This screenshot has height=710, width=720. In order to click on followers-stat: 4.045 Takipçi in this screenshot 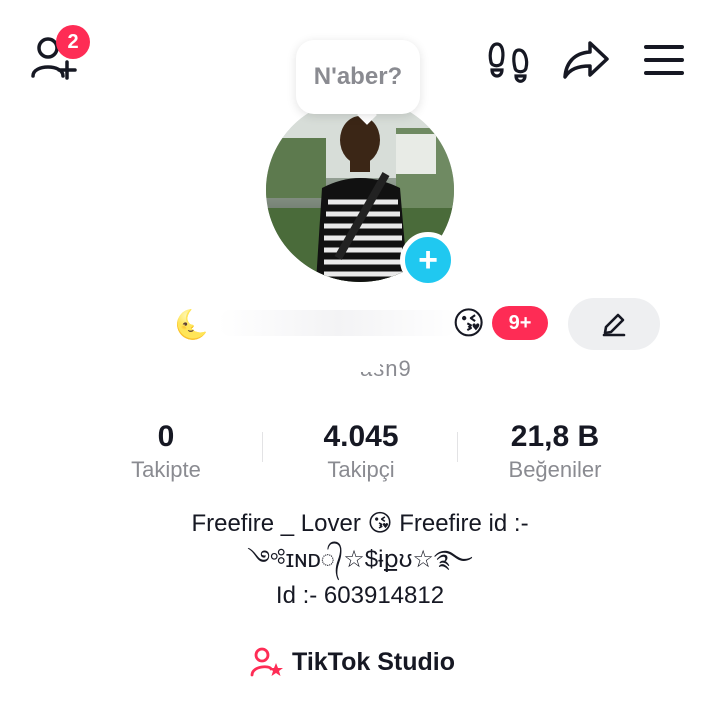, I will do `click(361, 451)`.